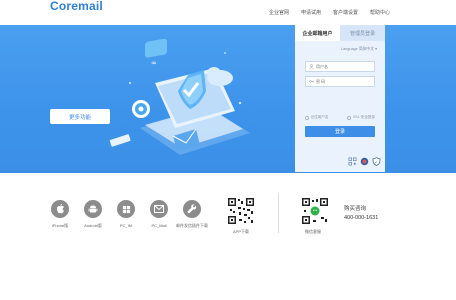 The width and height of the screenshot is (456, 300). I want to click on ssl-label: SSL 安全登录, so click(363, 117).